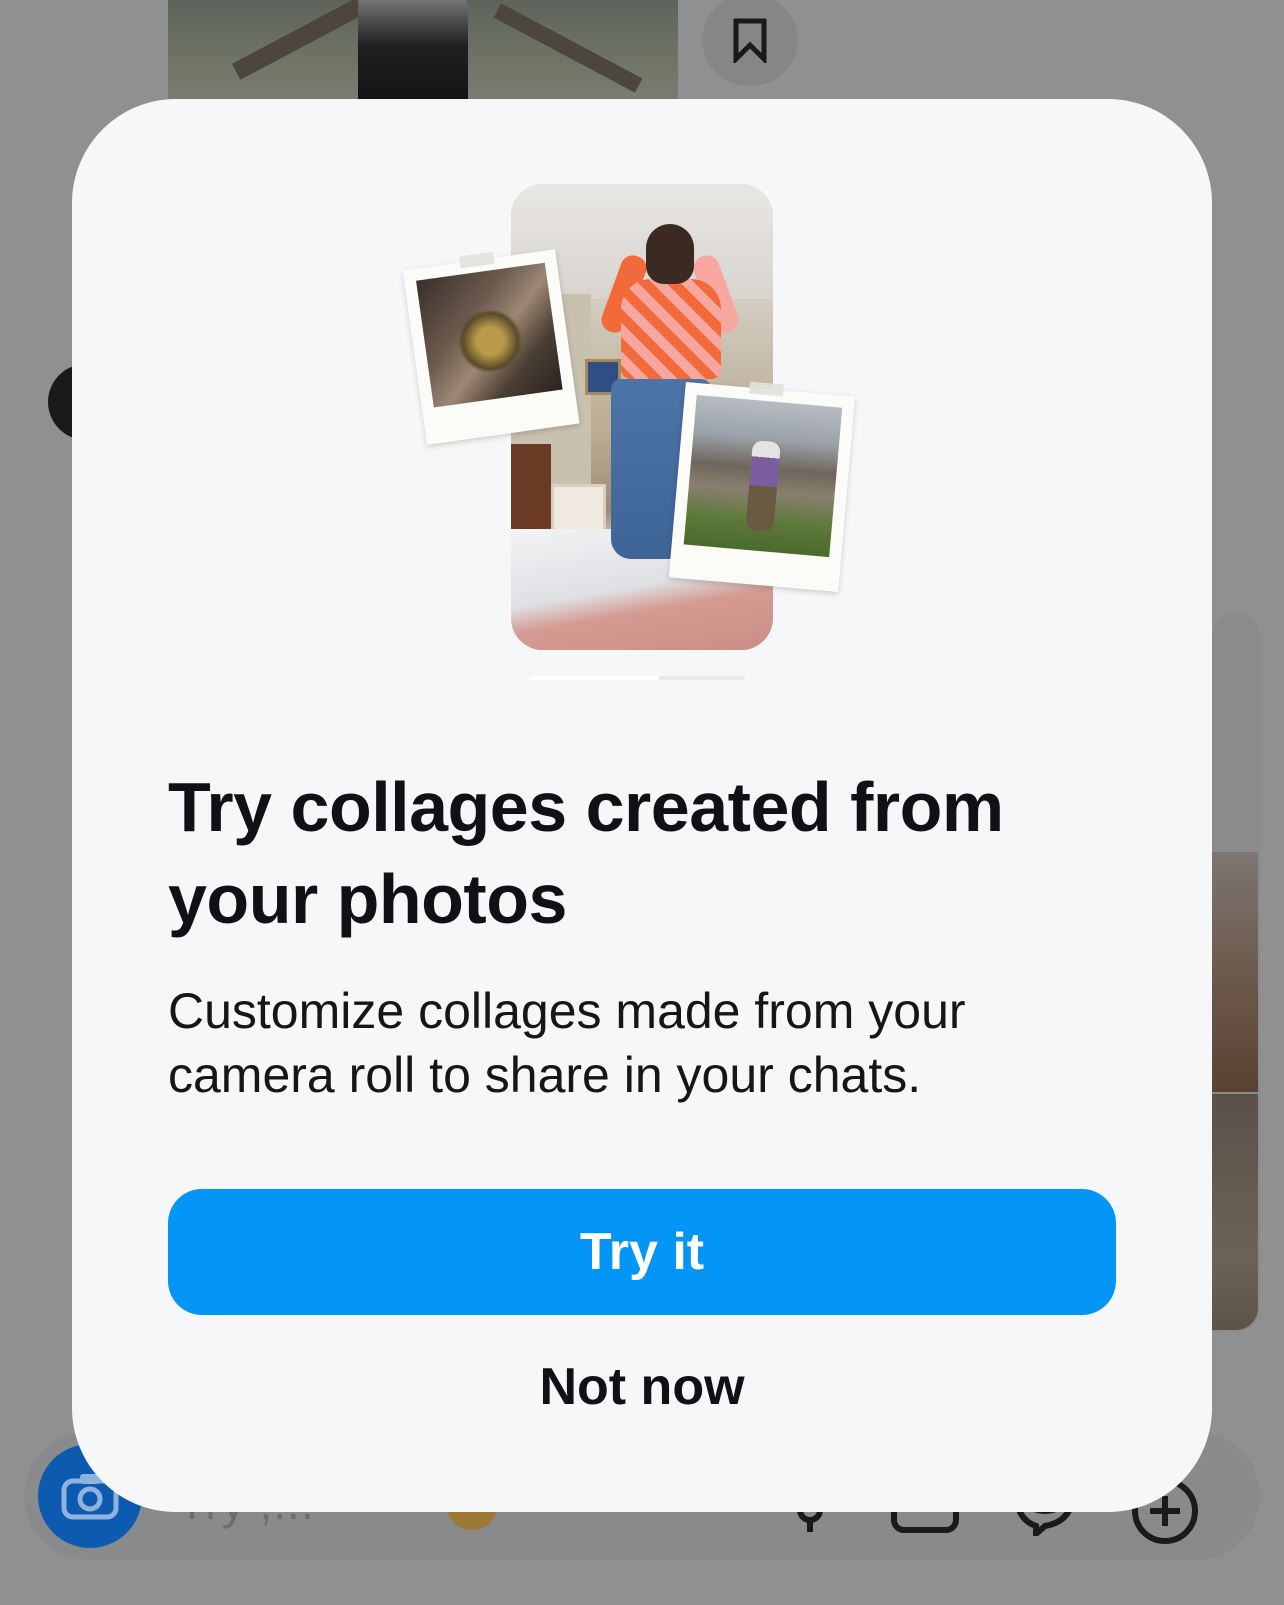 This screenshot has height=1605, width=1284. Describe the element at coordinates (491, 347) in the screenshot. I see `collage-polaroid-left` at that location.